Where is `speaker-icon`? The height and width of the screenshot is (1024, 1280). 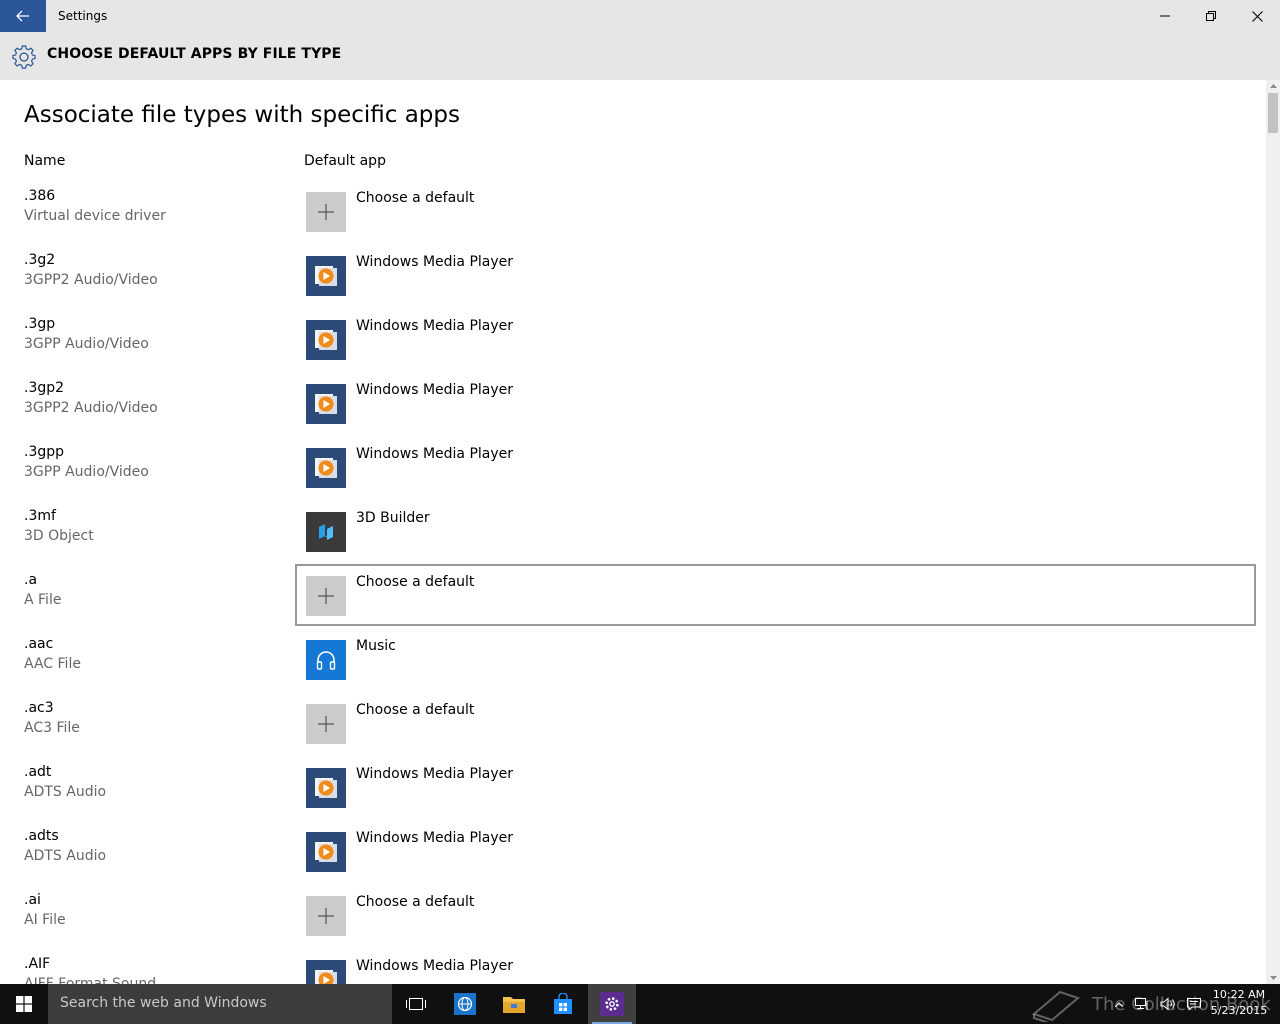 speaker-icon is located at coordinates (1167, 1004).